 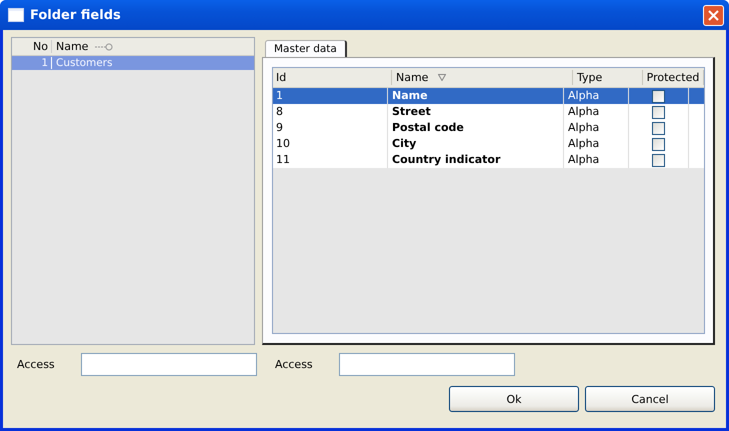 I want to click on tab: Master data, so click(x=306, y=48).